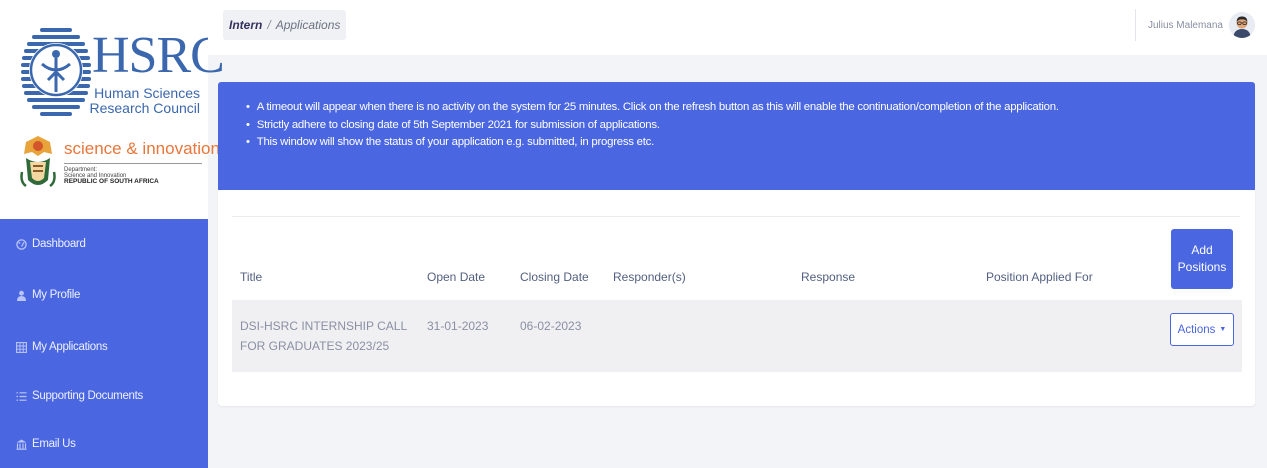 The height and width of the screenshot is (468, 1267). Describe the element at coordinates (21, 295) in the screenshot. I see `user-icon` at that location.